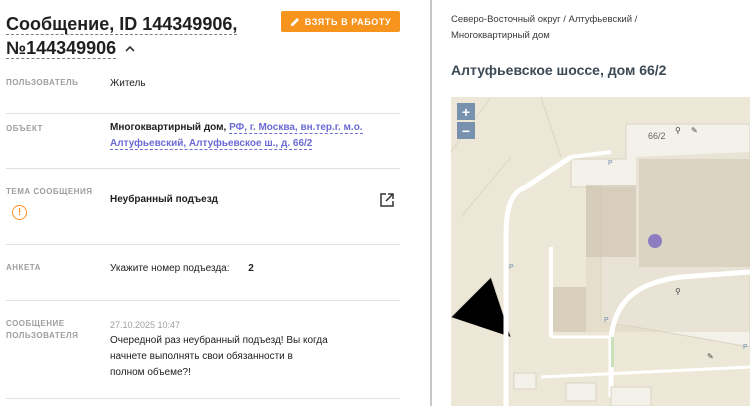  Describe the element at coordinates (387, 200) in the screenshot. I see `external-link-icon` at that location.